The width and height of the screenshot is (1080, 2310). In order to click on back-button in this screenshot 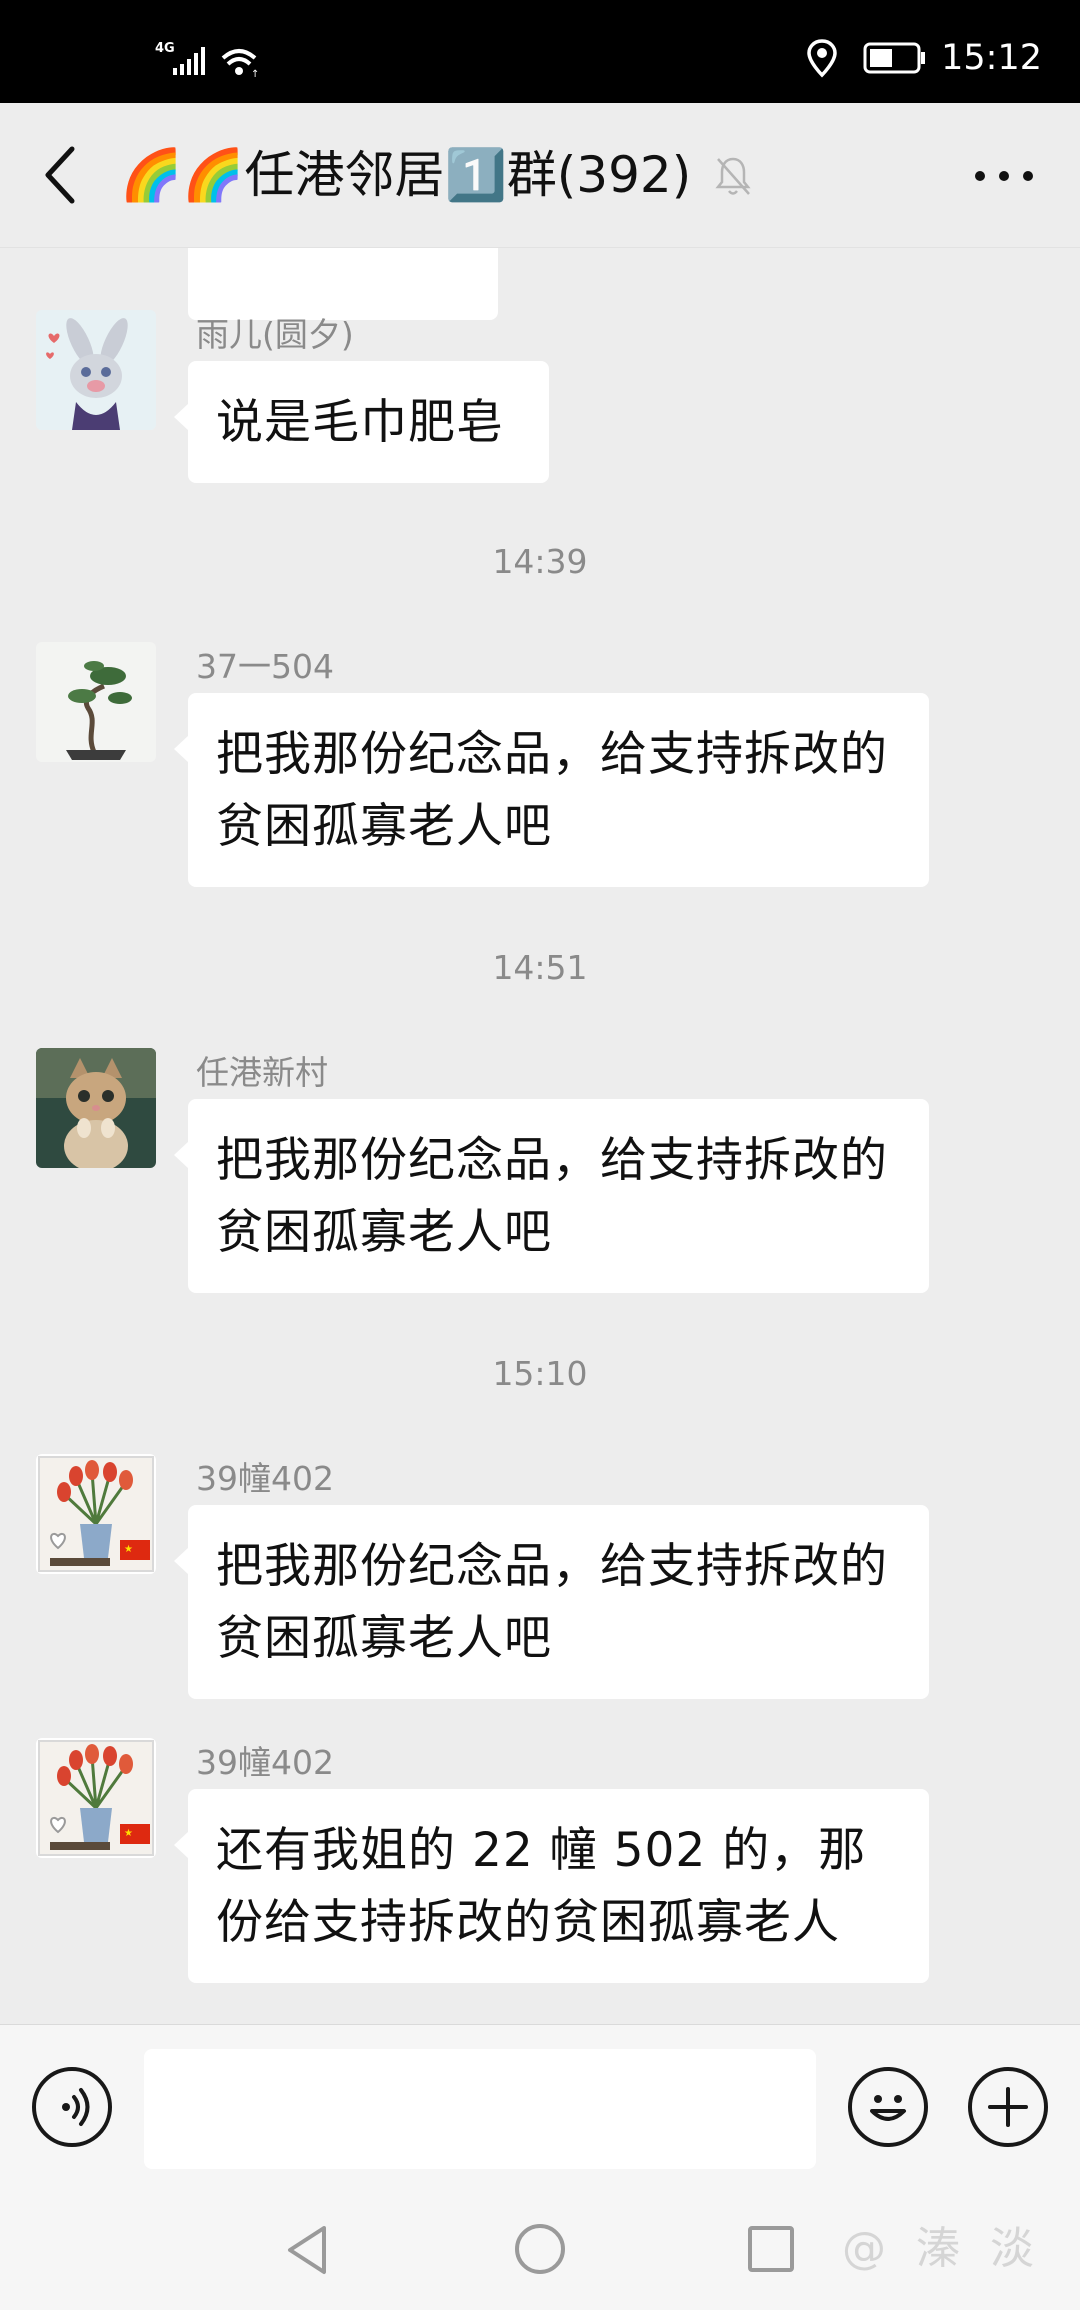, I will do `click(60, 175)`.